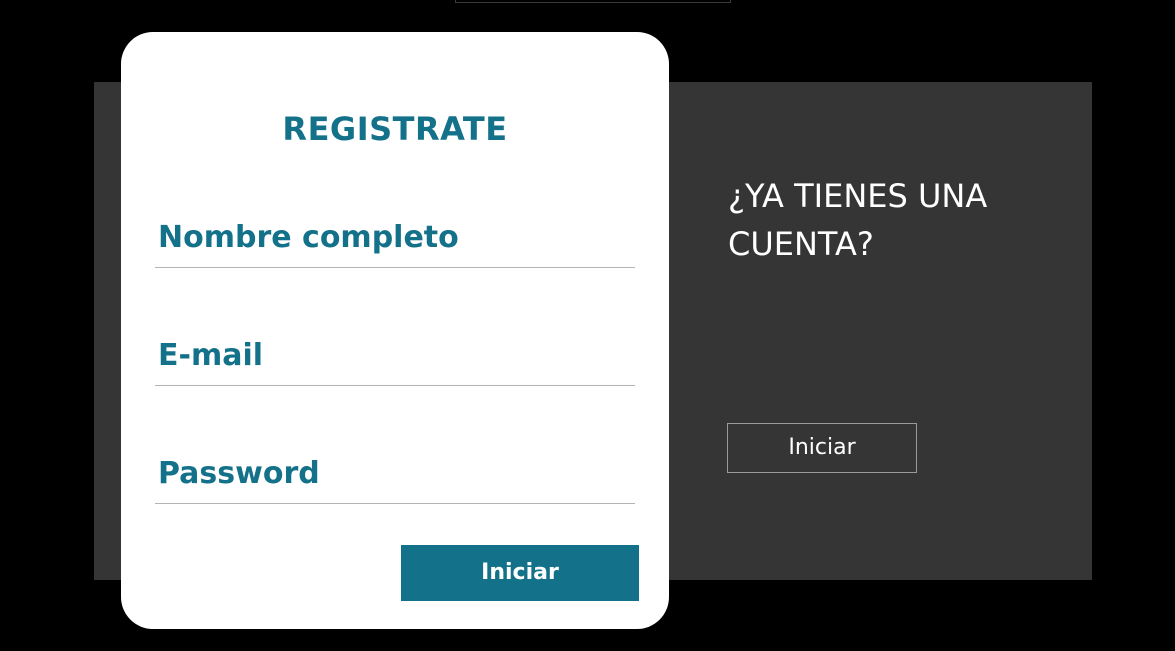 The width and height of the screenshot is (1175, 651). I want to click on password-field, so click(395, 474).